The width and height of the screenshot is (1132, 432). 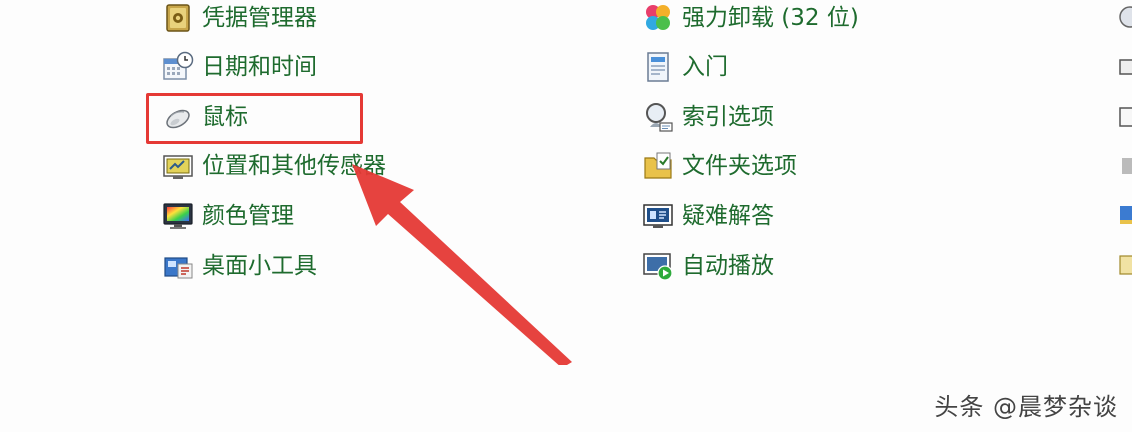 I want to click on cropped-third-column, so click(x=1122, y=150).